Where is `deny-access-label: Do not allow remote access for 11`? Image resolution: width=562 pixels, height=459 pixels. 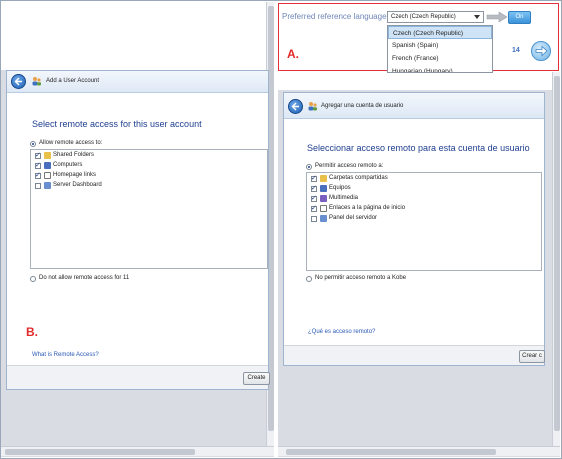
deny-access-label: Do not allow remote access for 11 is located at coordinates (84, 278).